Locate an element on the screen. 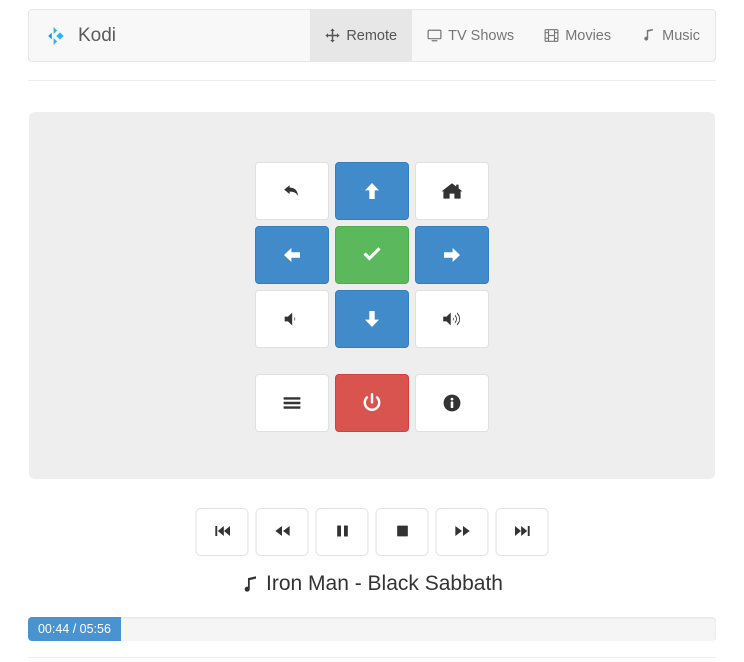 This screenshot has height=662, width=744. left-button is located at coordinates (292, 255).